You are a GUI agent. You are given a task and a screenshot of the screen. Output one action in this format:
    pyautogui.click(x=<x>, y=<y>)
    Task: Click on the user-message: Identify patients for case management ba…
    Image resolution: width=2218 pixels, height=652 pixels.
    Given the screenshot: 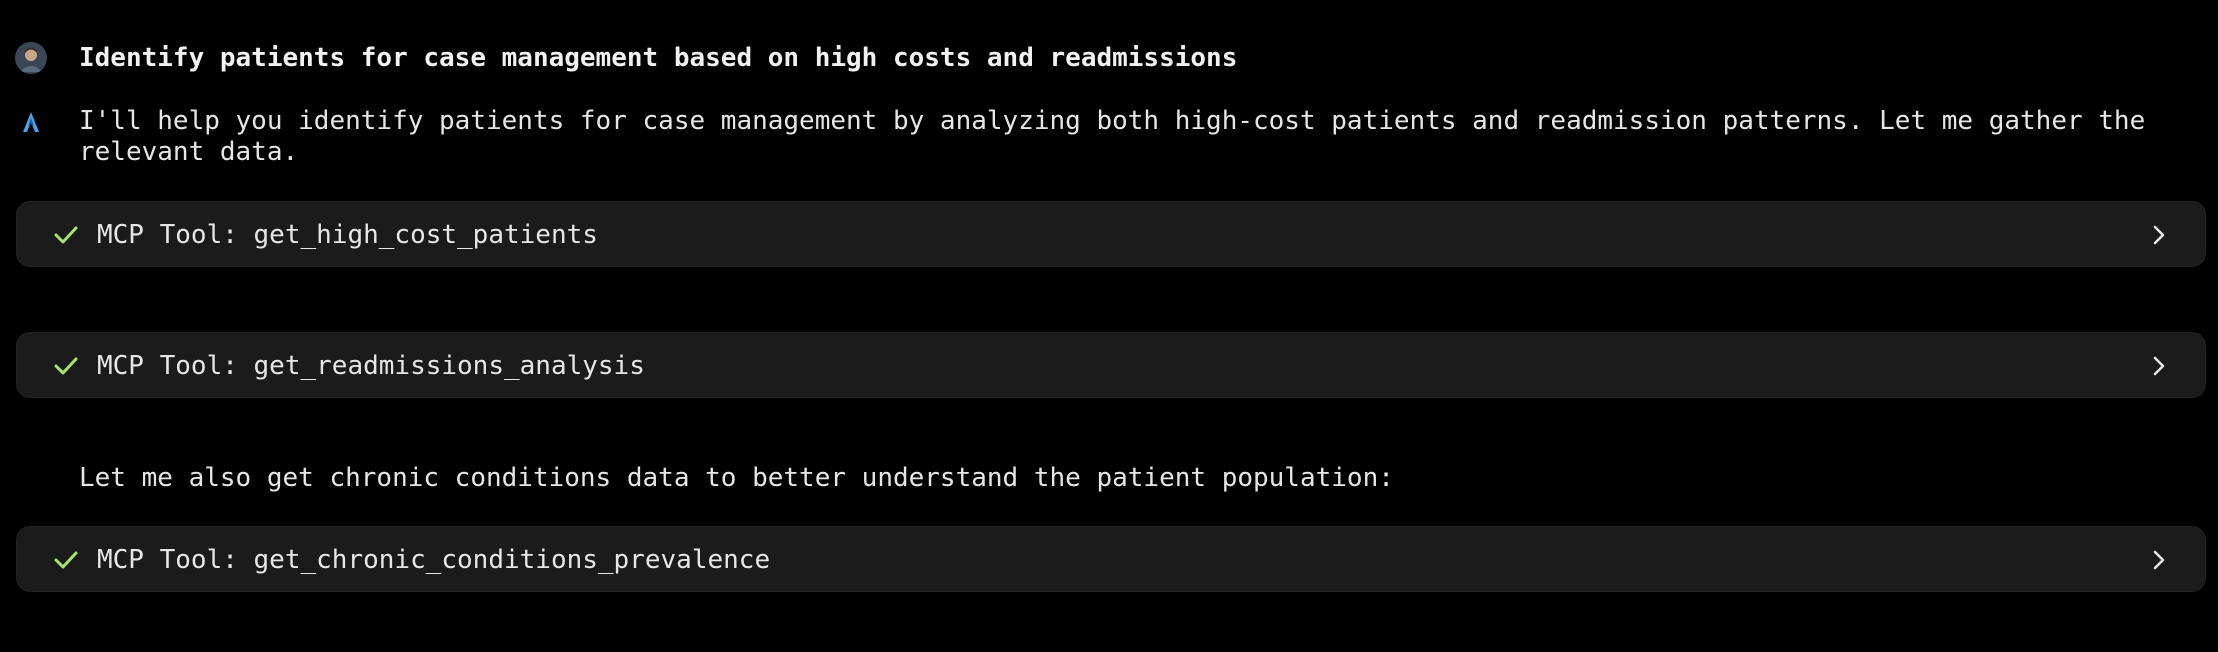 What is the action you would take?
    pyautogui.click(x=658, y=58)
    